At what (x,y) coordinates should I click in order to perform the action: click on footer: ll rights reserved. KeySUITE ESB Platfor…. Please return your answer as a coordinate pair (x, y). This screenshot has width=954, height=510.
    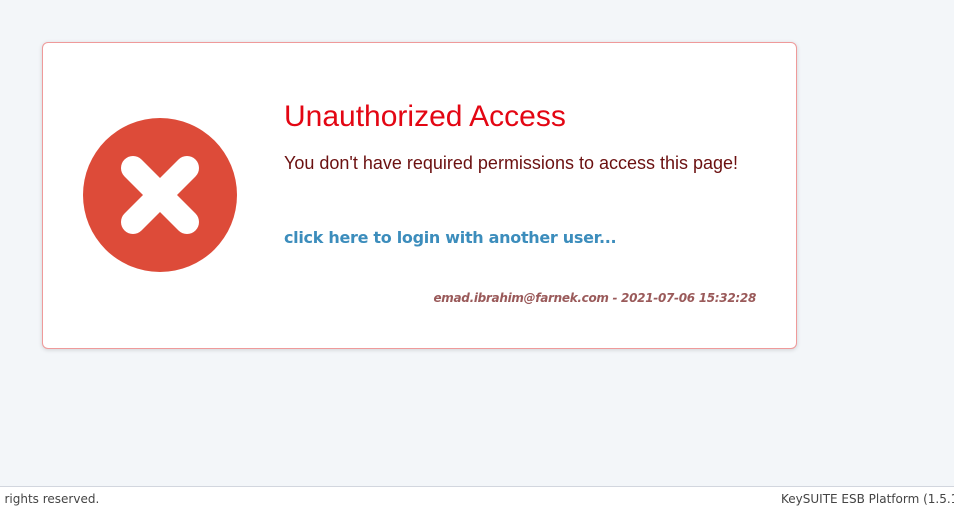
    Looking at the image, I should click on (477, 498).